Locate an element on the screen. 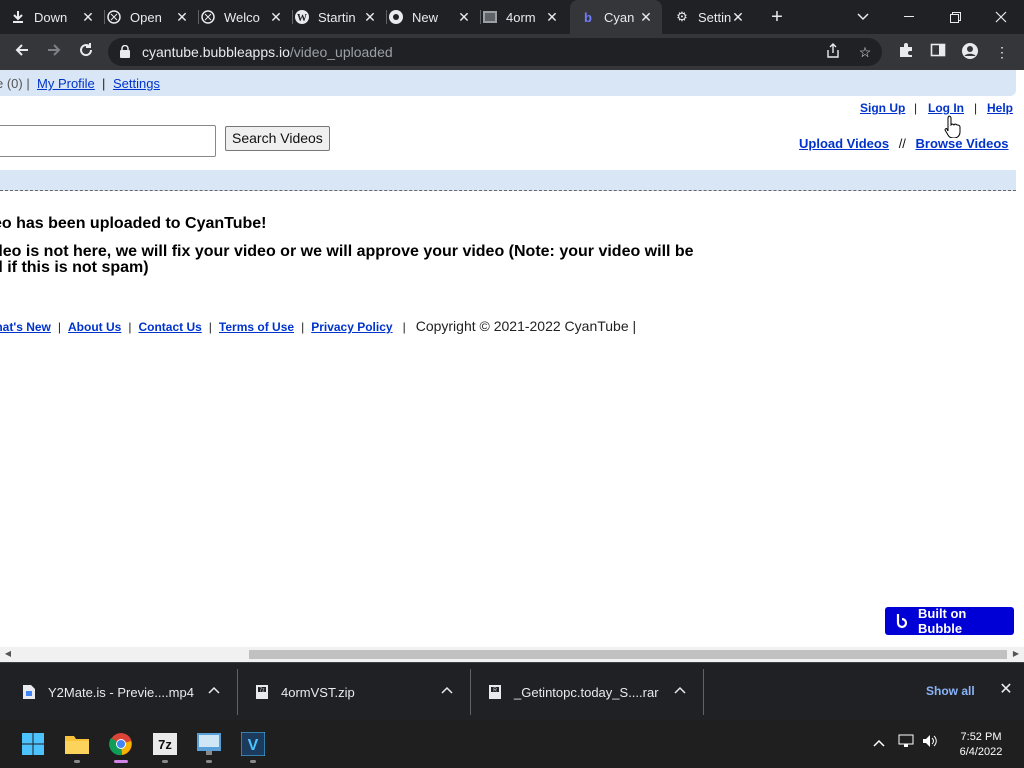  show-all-downloads-link: Show all is located at coordinates (950, 691).